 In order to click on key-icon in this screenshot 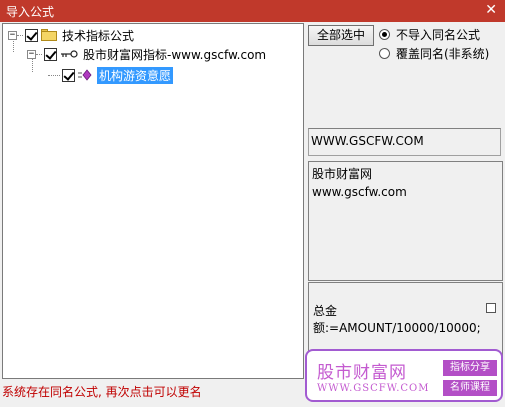, I will do `click(69, 54)`.